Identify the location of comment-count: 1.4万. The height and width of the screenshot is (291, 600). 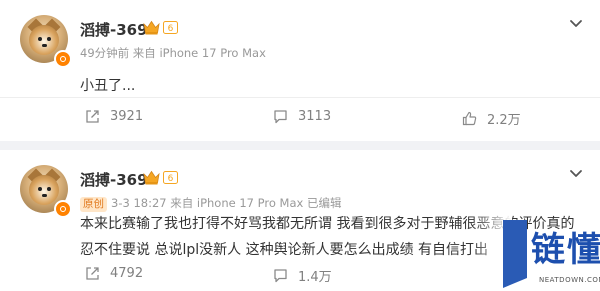
(315, 277).